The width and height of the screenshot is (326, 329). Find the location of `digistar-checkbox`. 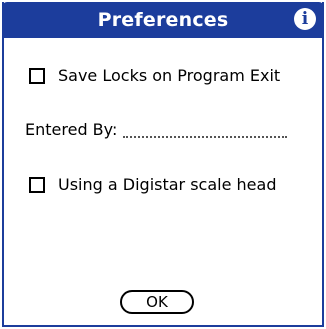

digistar-checkbox is located at coordinates (37, 184).